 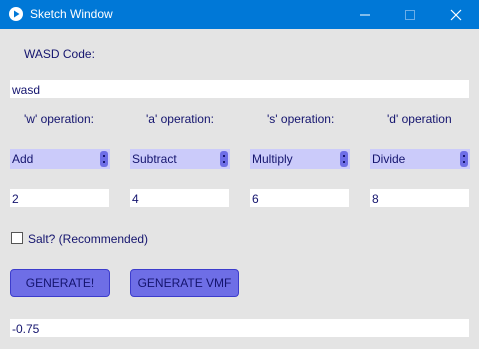 I want to click on a-value-input: 4, so click(x=179, y=198).